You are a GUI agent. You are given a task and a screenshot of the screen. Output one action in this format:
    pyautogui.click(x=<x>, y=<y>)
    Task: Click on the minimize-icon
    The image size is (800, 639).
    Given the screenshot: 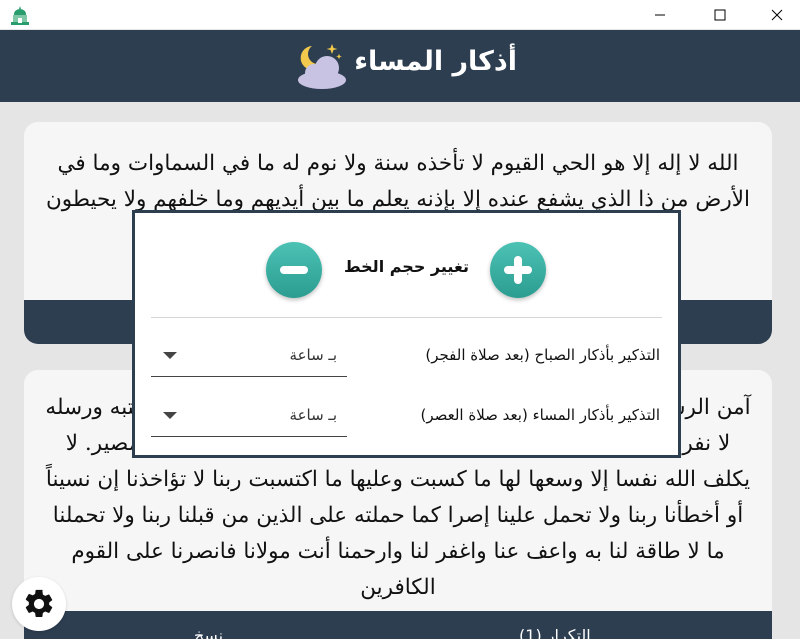 What is the action you would take?
    pyautogui.click(x=660, y=15)
    